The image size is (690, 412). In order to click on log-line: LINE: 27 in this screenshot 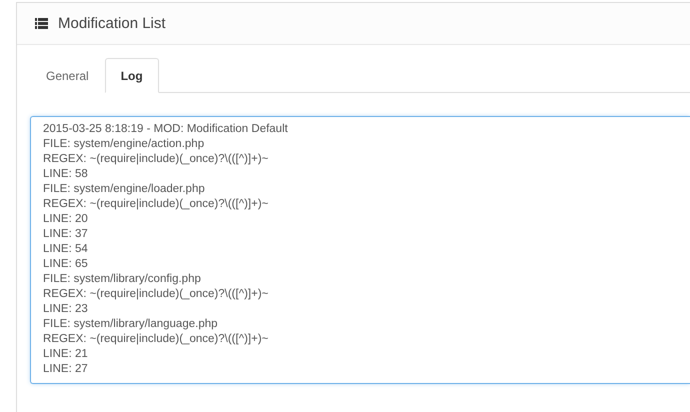, I will do `click(66, 369)`.